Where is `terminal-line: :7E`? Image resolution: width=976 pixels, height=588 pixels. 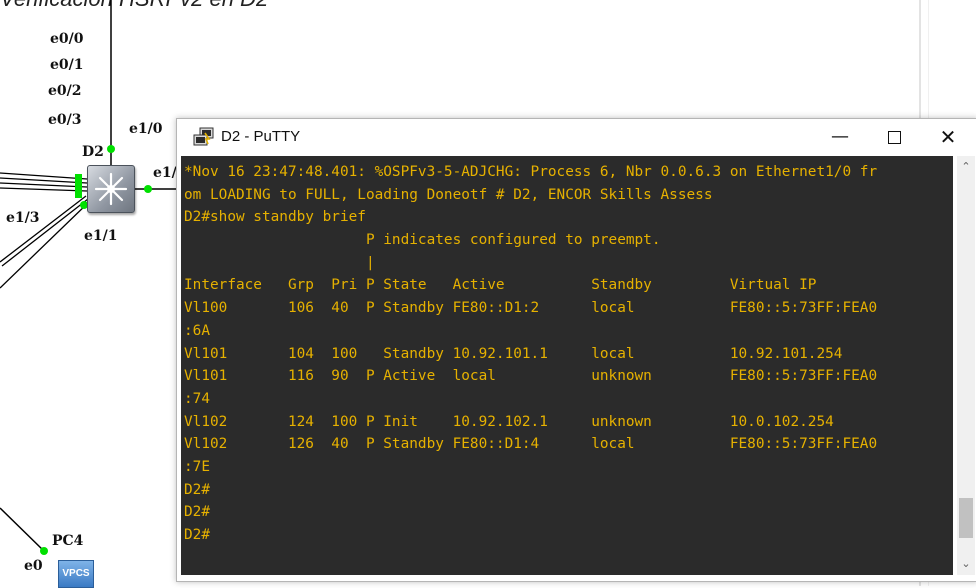
terminal-line: :7E is located at coordinates (197, 466).